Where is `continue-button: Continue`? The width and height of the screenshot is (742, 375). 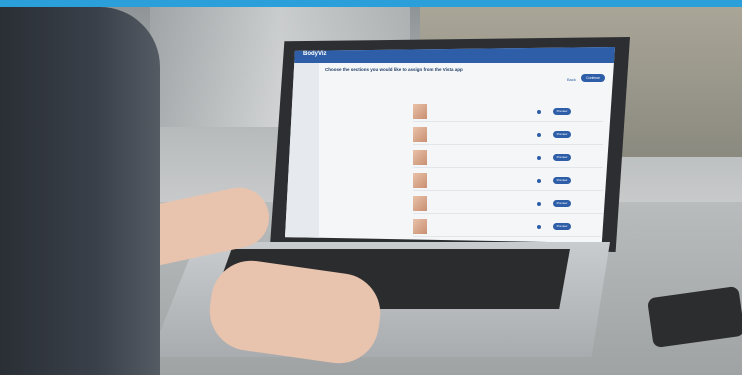 continue-button: Continue is located at coordinates (593, 78).